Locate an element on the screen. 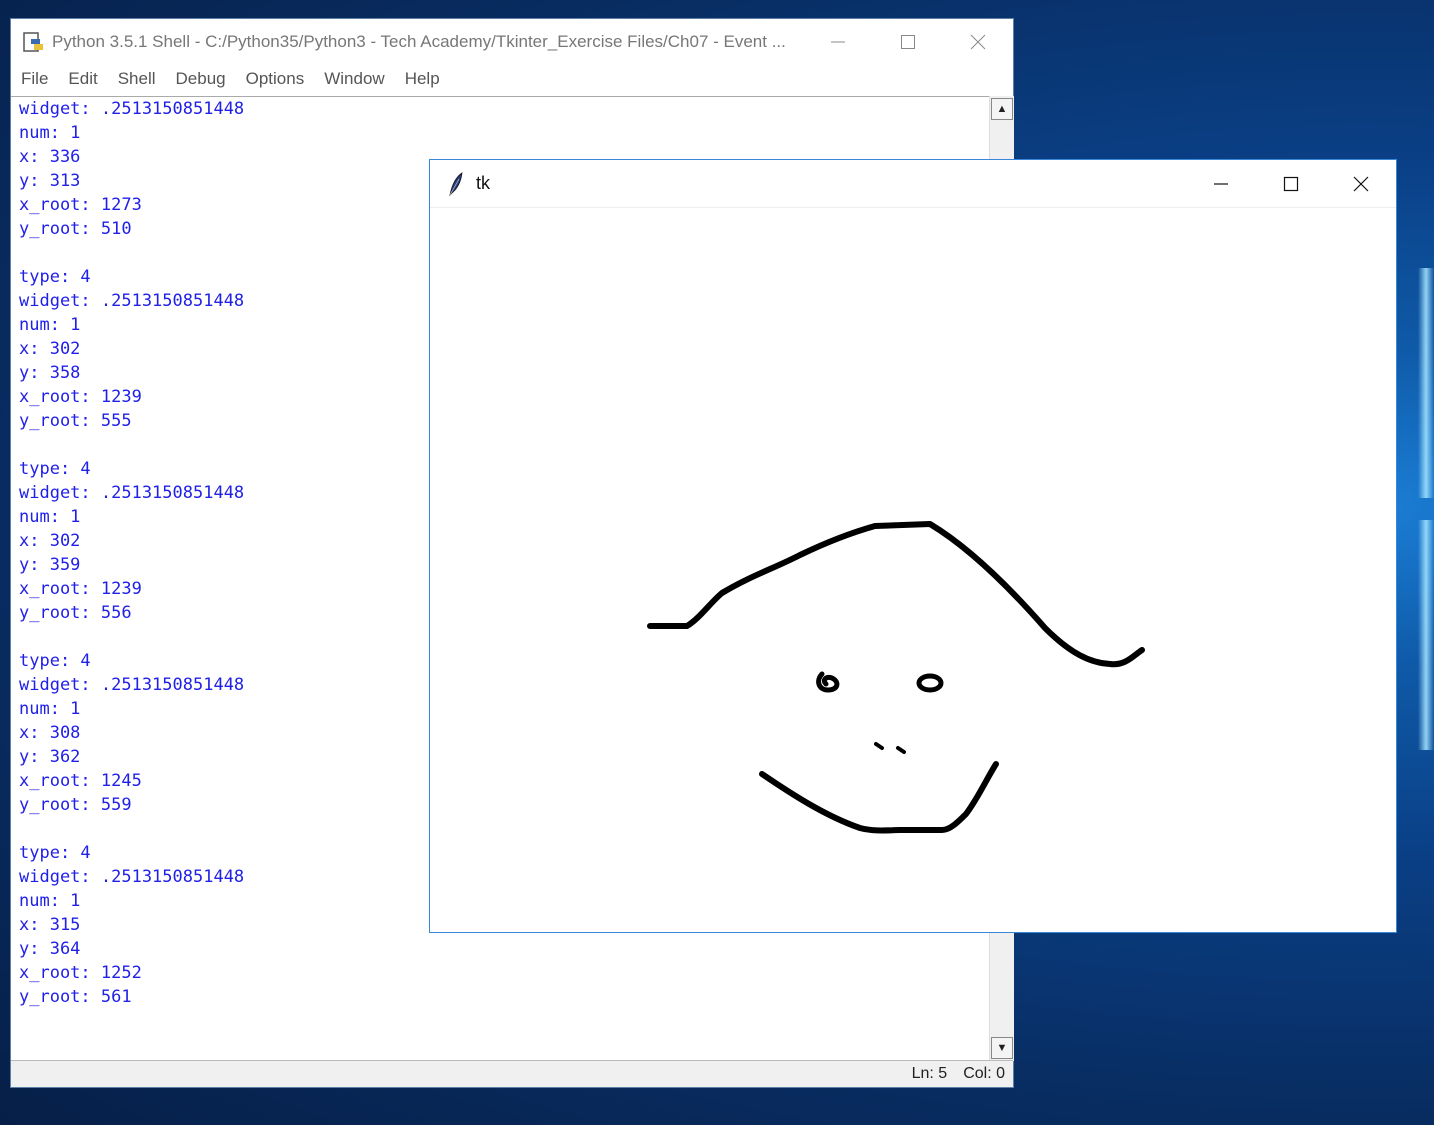  nose-mark-left is located at coordinates (879, 746).